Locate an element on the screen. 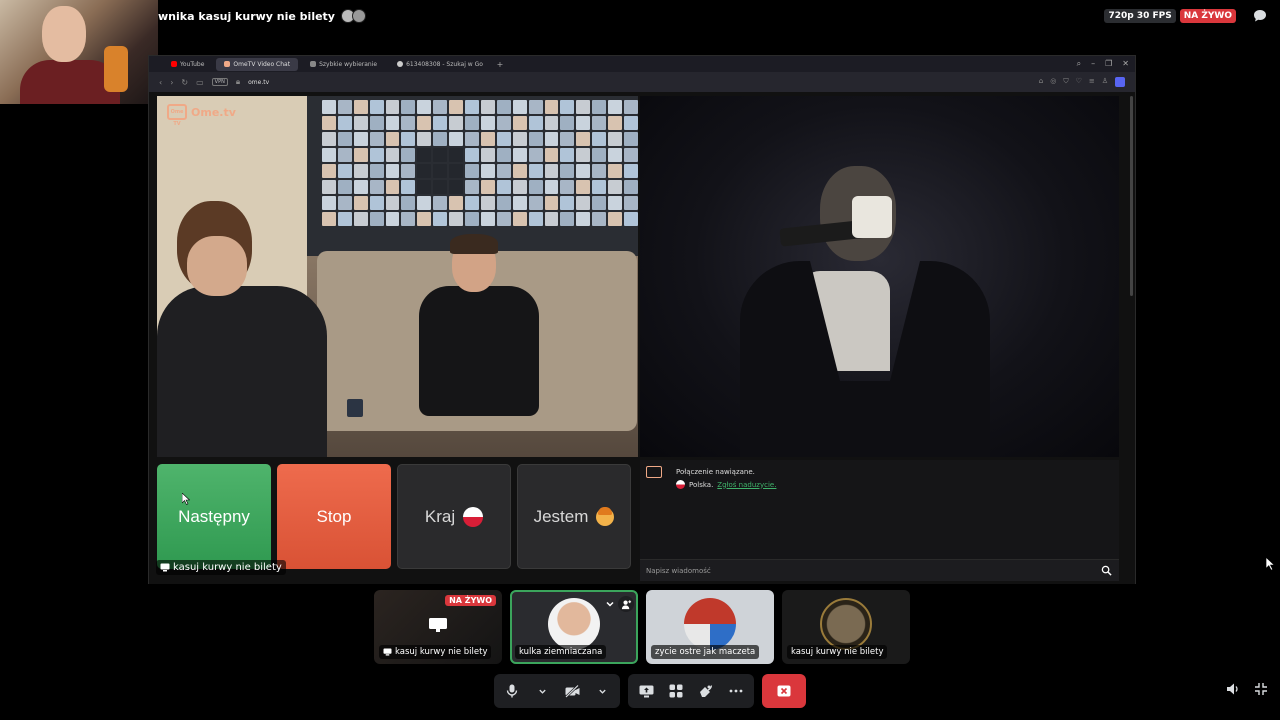 Image resolution: width=1280 pixels, height=720 pixels. search-tabs-icon: ⌕ is located at coordinates (1079, 64).